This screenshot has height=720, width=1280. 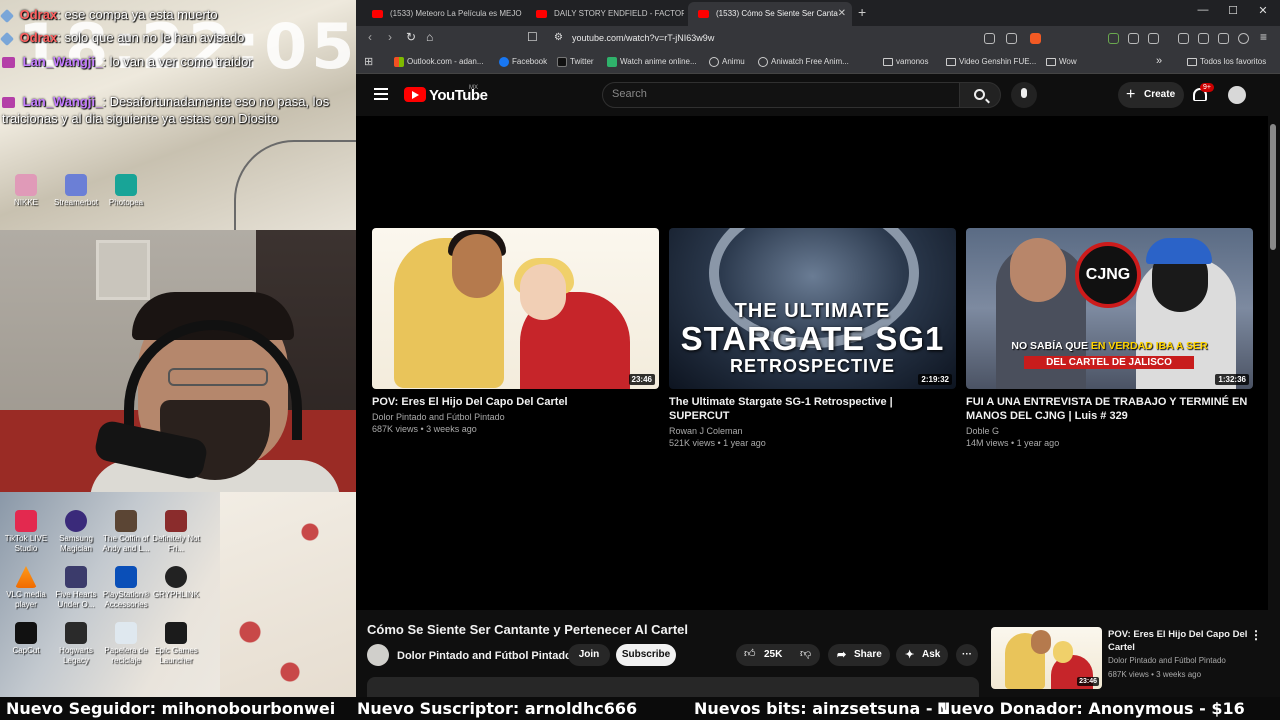 What do you see at coordinates (727, 62) in the screenshot?
I see `bookmark-animu: Animu` at bounding box center [727, 62].